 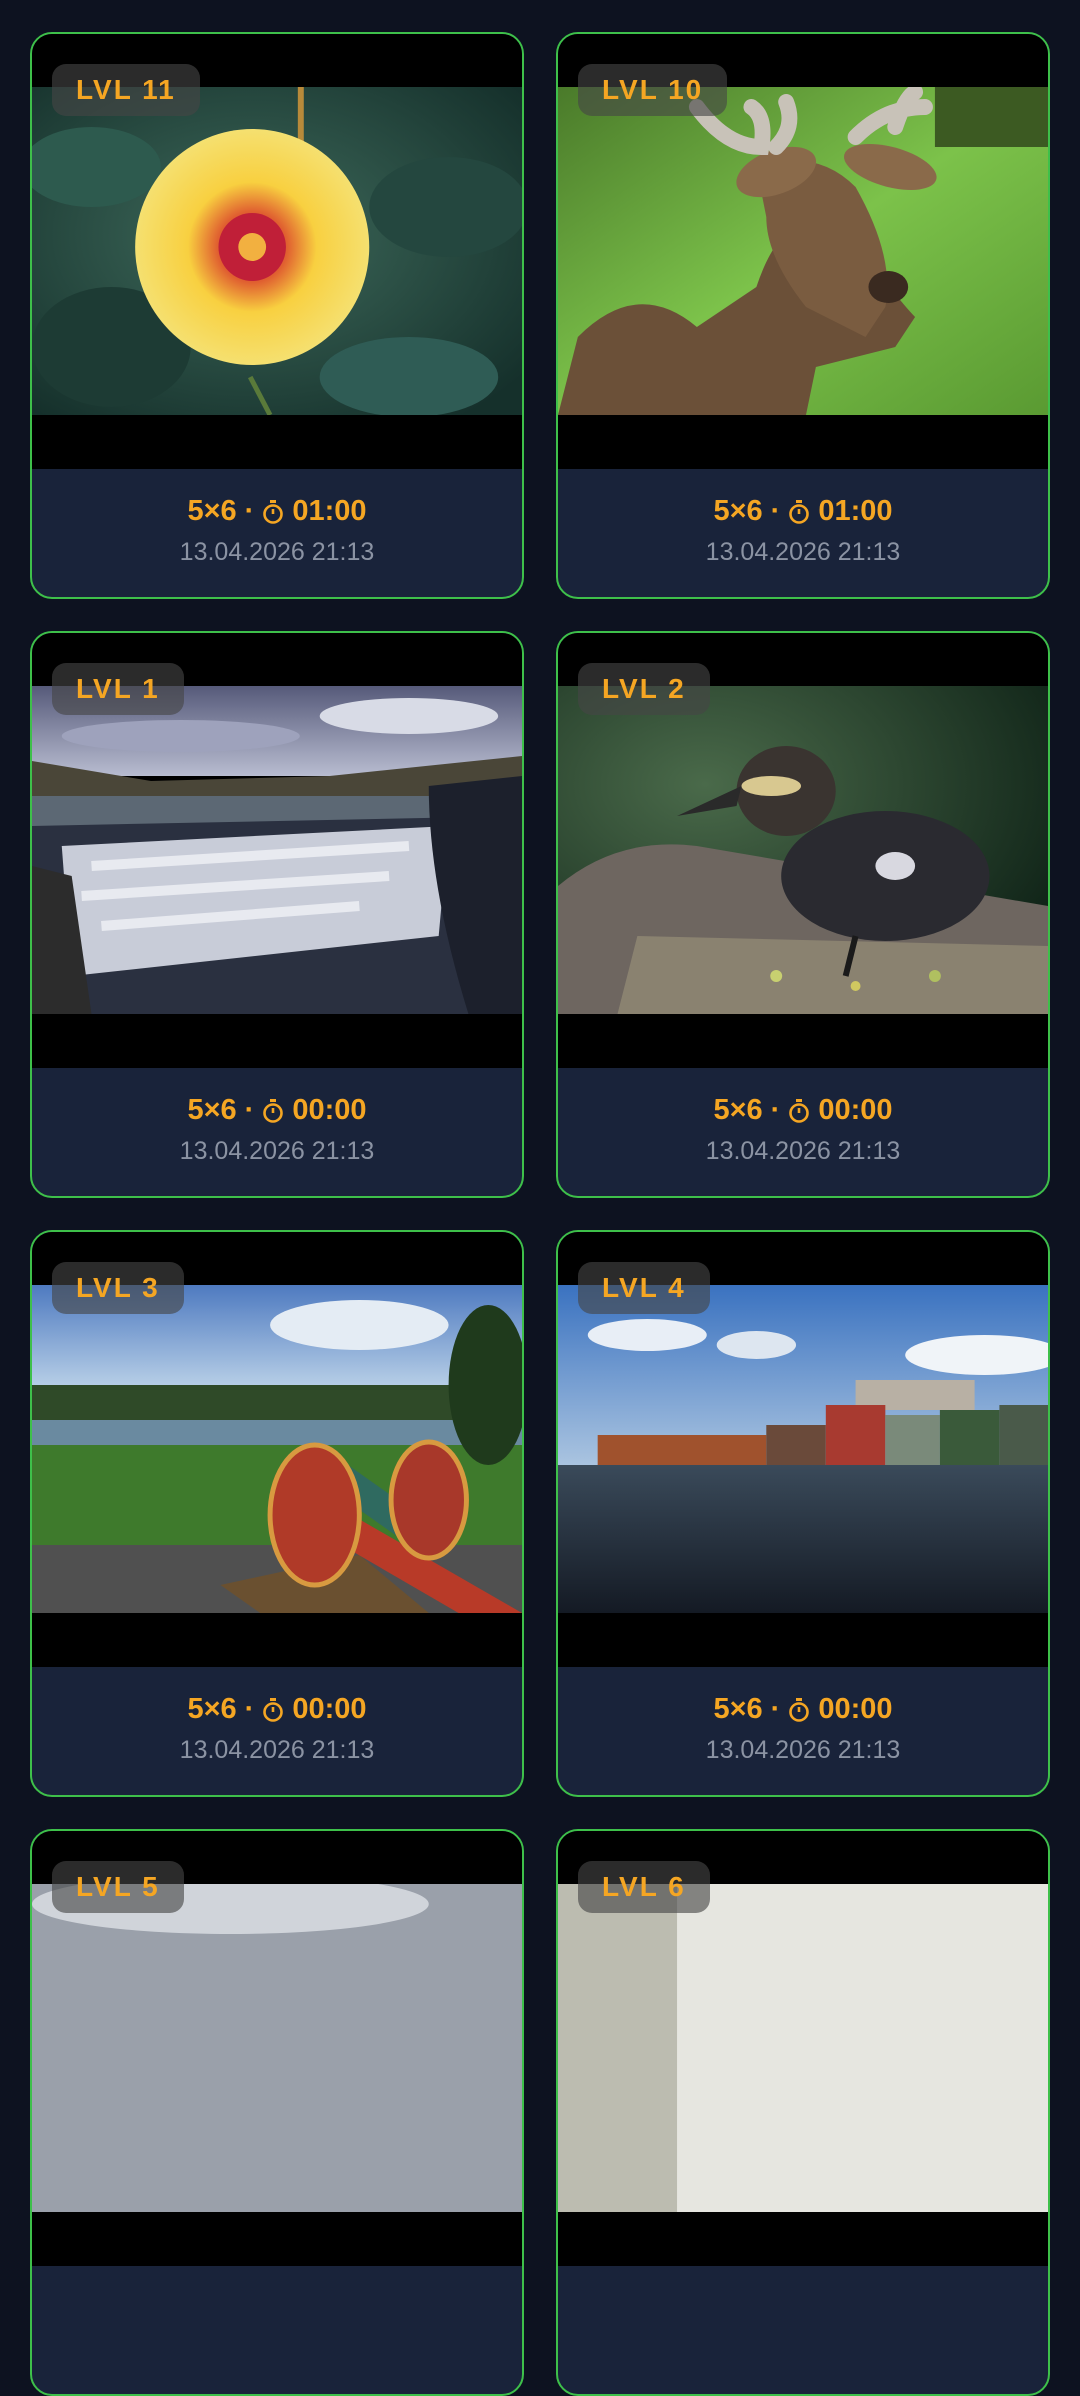 What do you see at coordinates (126, 90) in the screenshot?
I see `level-badge: LVL 11` at bounding box center [126, 90].